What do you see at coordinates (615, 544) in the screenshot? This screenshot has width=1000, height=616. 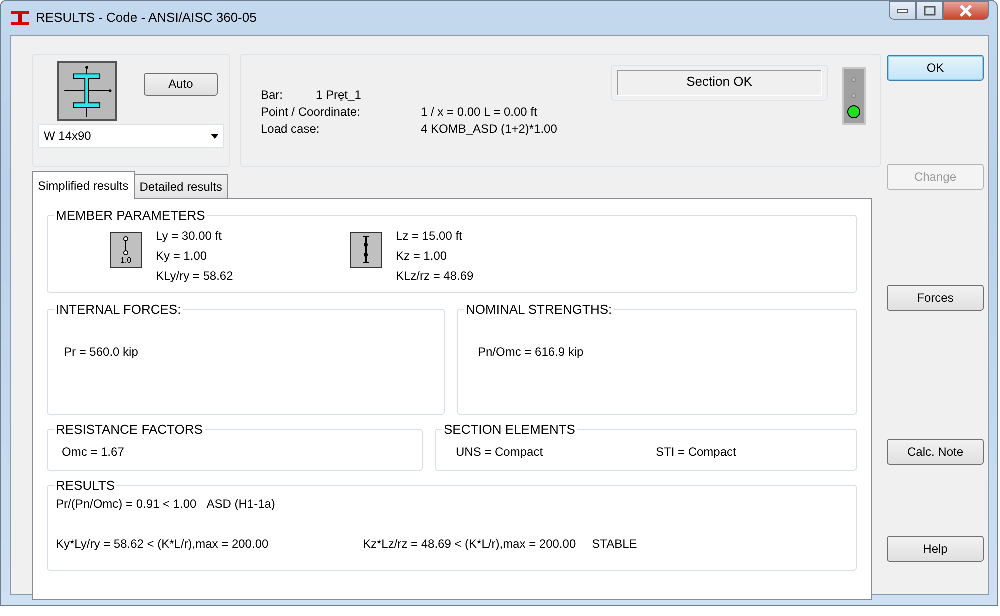 I see `result-verdict: STABLE` at bounding box center [615, 544].